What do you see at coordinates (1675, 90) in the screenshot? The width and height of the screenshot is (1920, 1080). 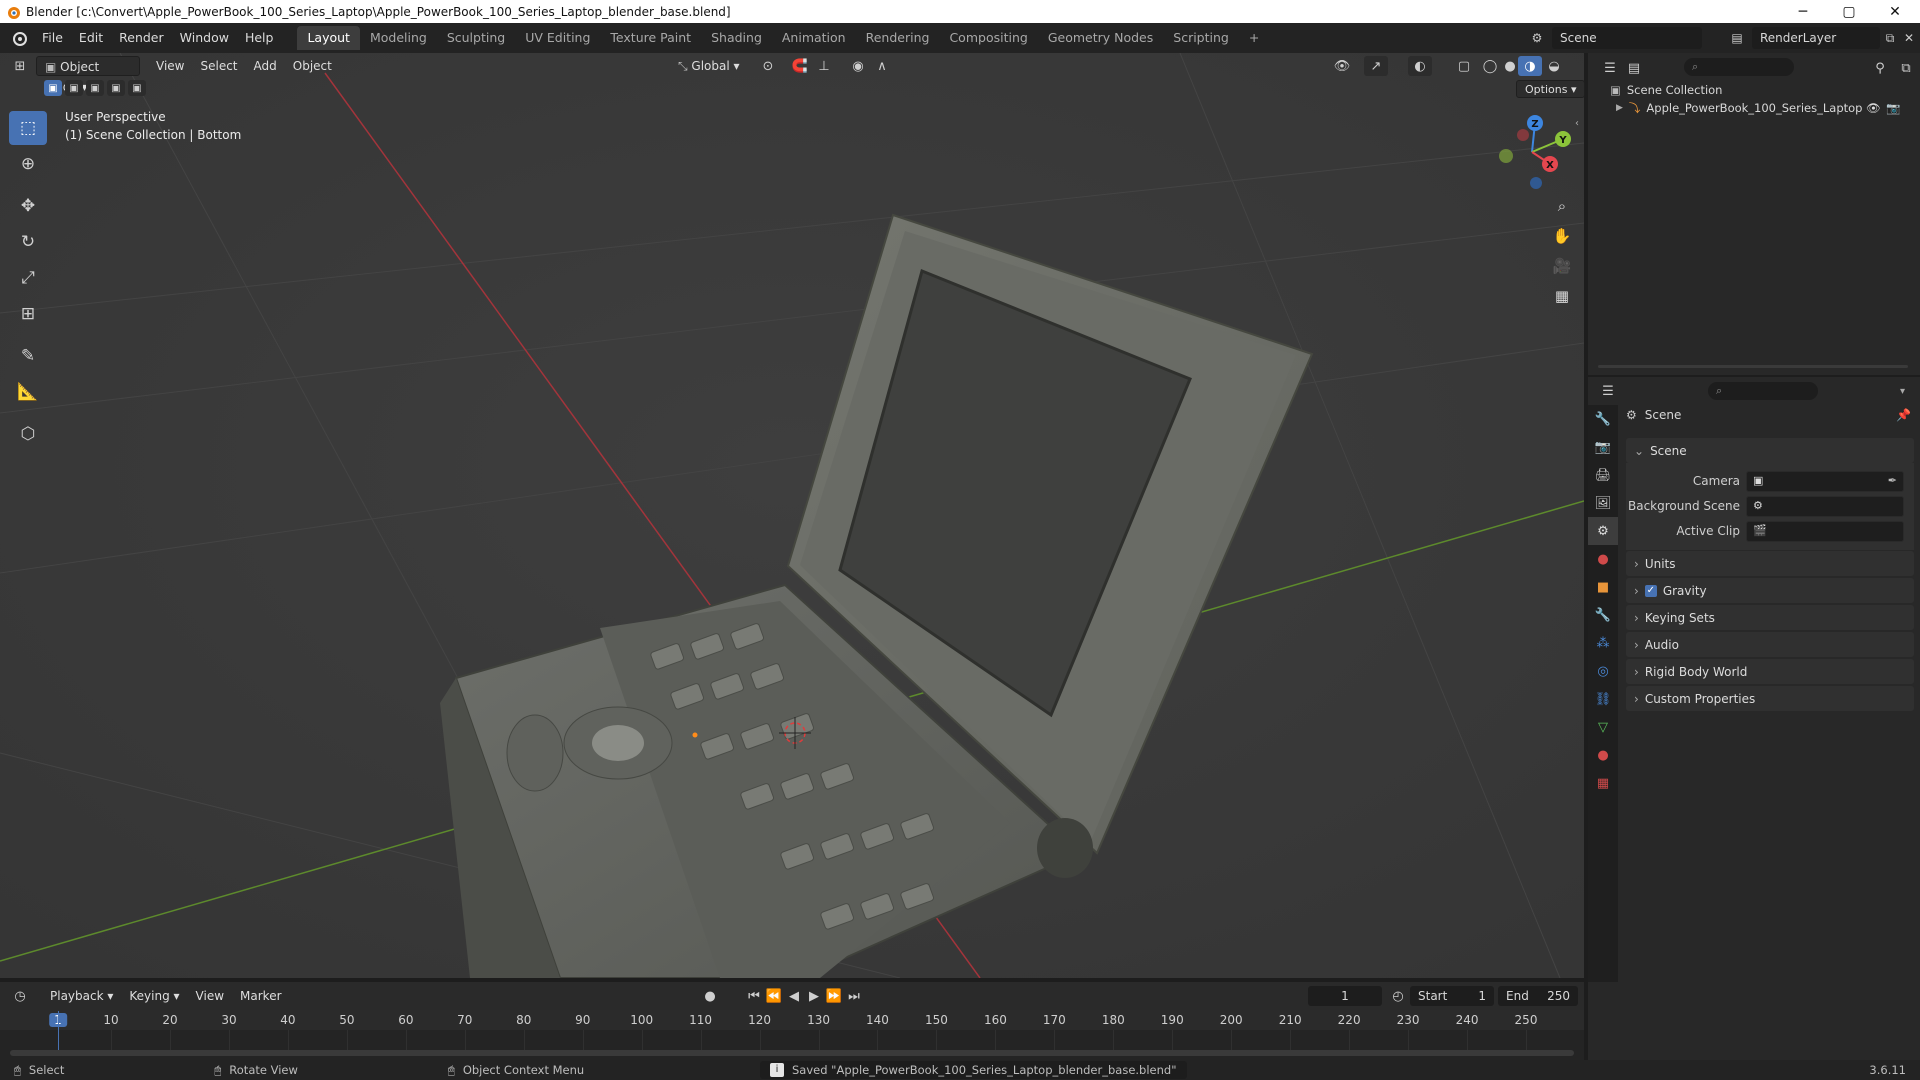 I see `outliner-scene-collection: Scene Collection` at bounding box center [1675, 90].